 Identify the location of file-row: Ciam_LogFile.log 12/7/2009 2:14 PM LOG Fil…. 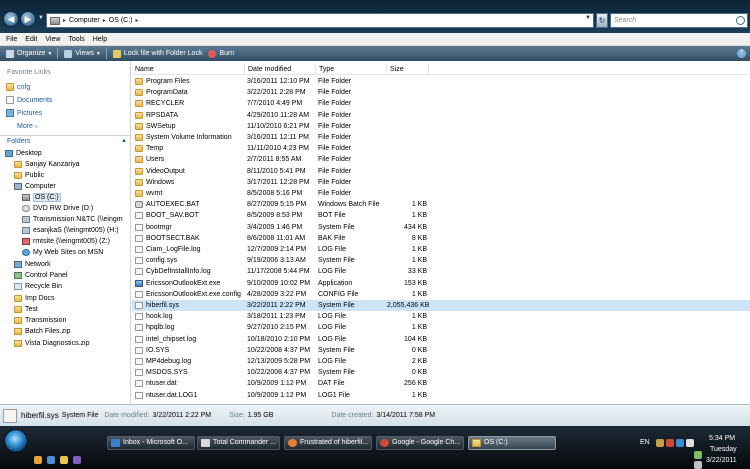
(441, 249).